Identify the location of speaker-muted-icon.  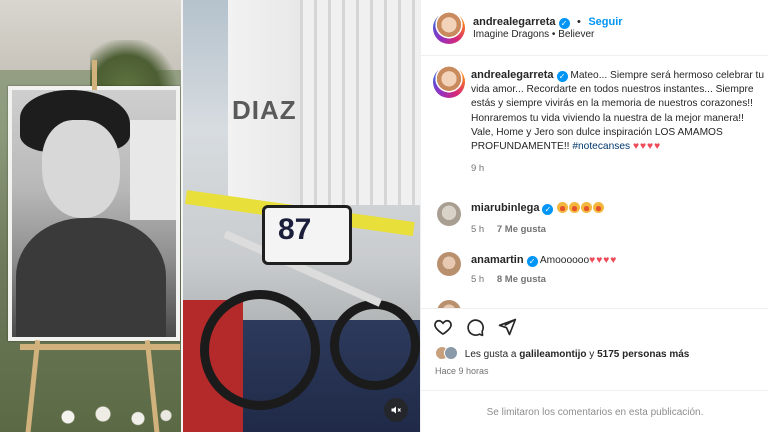
(396, 410).